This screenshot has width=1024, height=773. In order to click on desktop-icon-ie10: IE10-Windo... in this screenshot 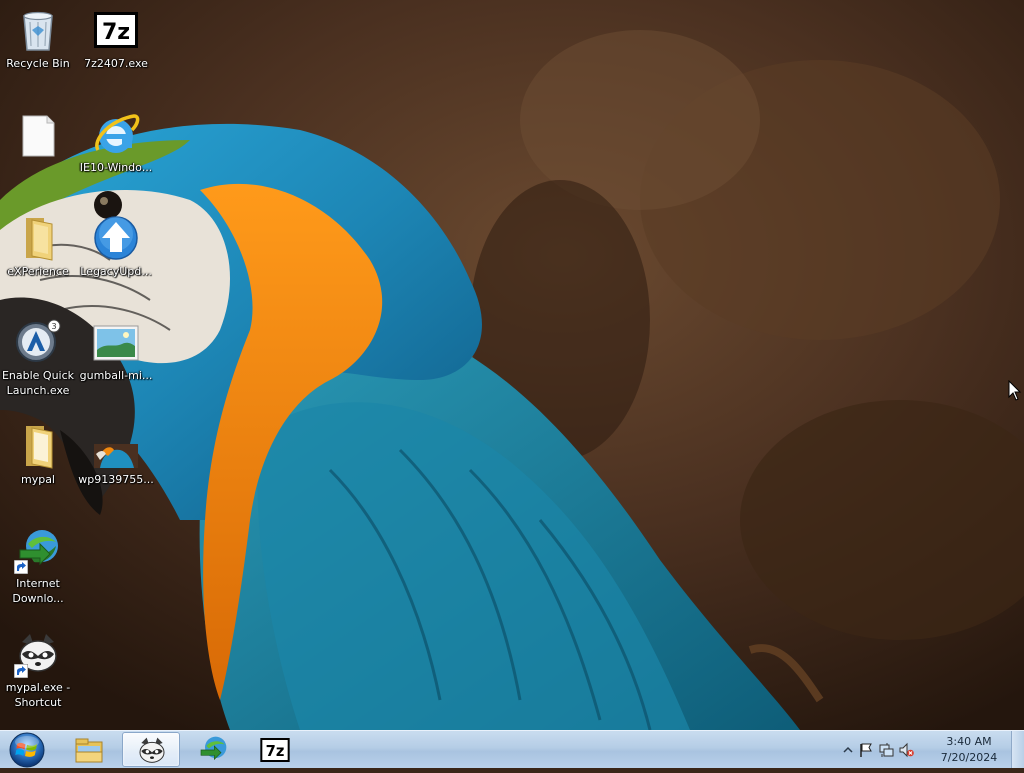, I will do `click(116, 142)`.